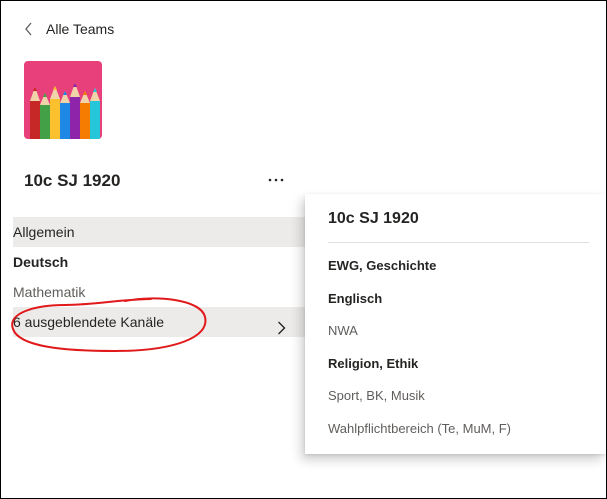 The width and height of the screenshot is (607, 499). I want to click on hidden-channel-item: Sport, BK, Musik, so click(463, 396).